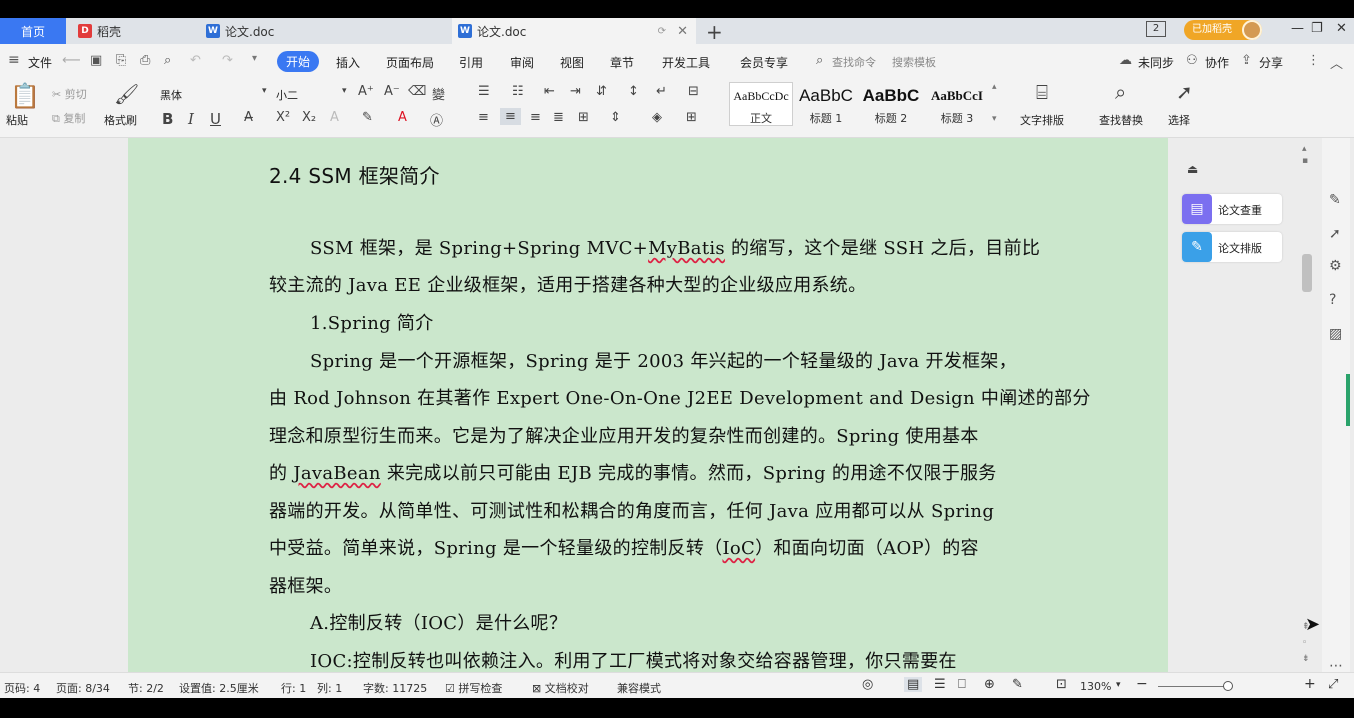 Image resolution: width=1354 pixels, height=718 pixels. What do you see at coordinates (962, 684) in the screenshot?
I see `reading-view-icon: ⎕` at bounding box center [962, 684].